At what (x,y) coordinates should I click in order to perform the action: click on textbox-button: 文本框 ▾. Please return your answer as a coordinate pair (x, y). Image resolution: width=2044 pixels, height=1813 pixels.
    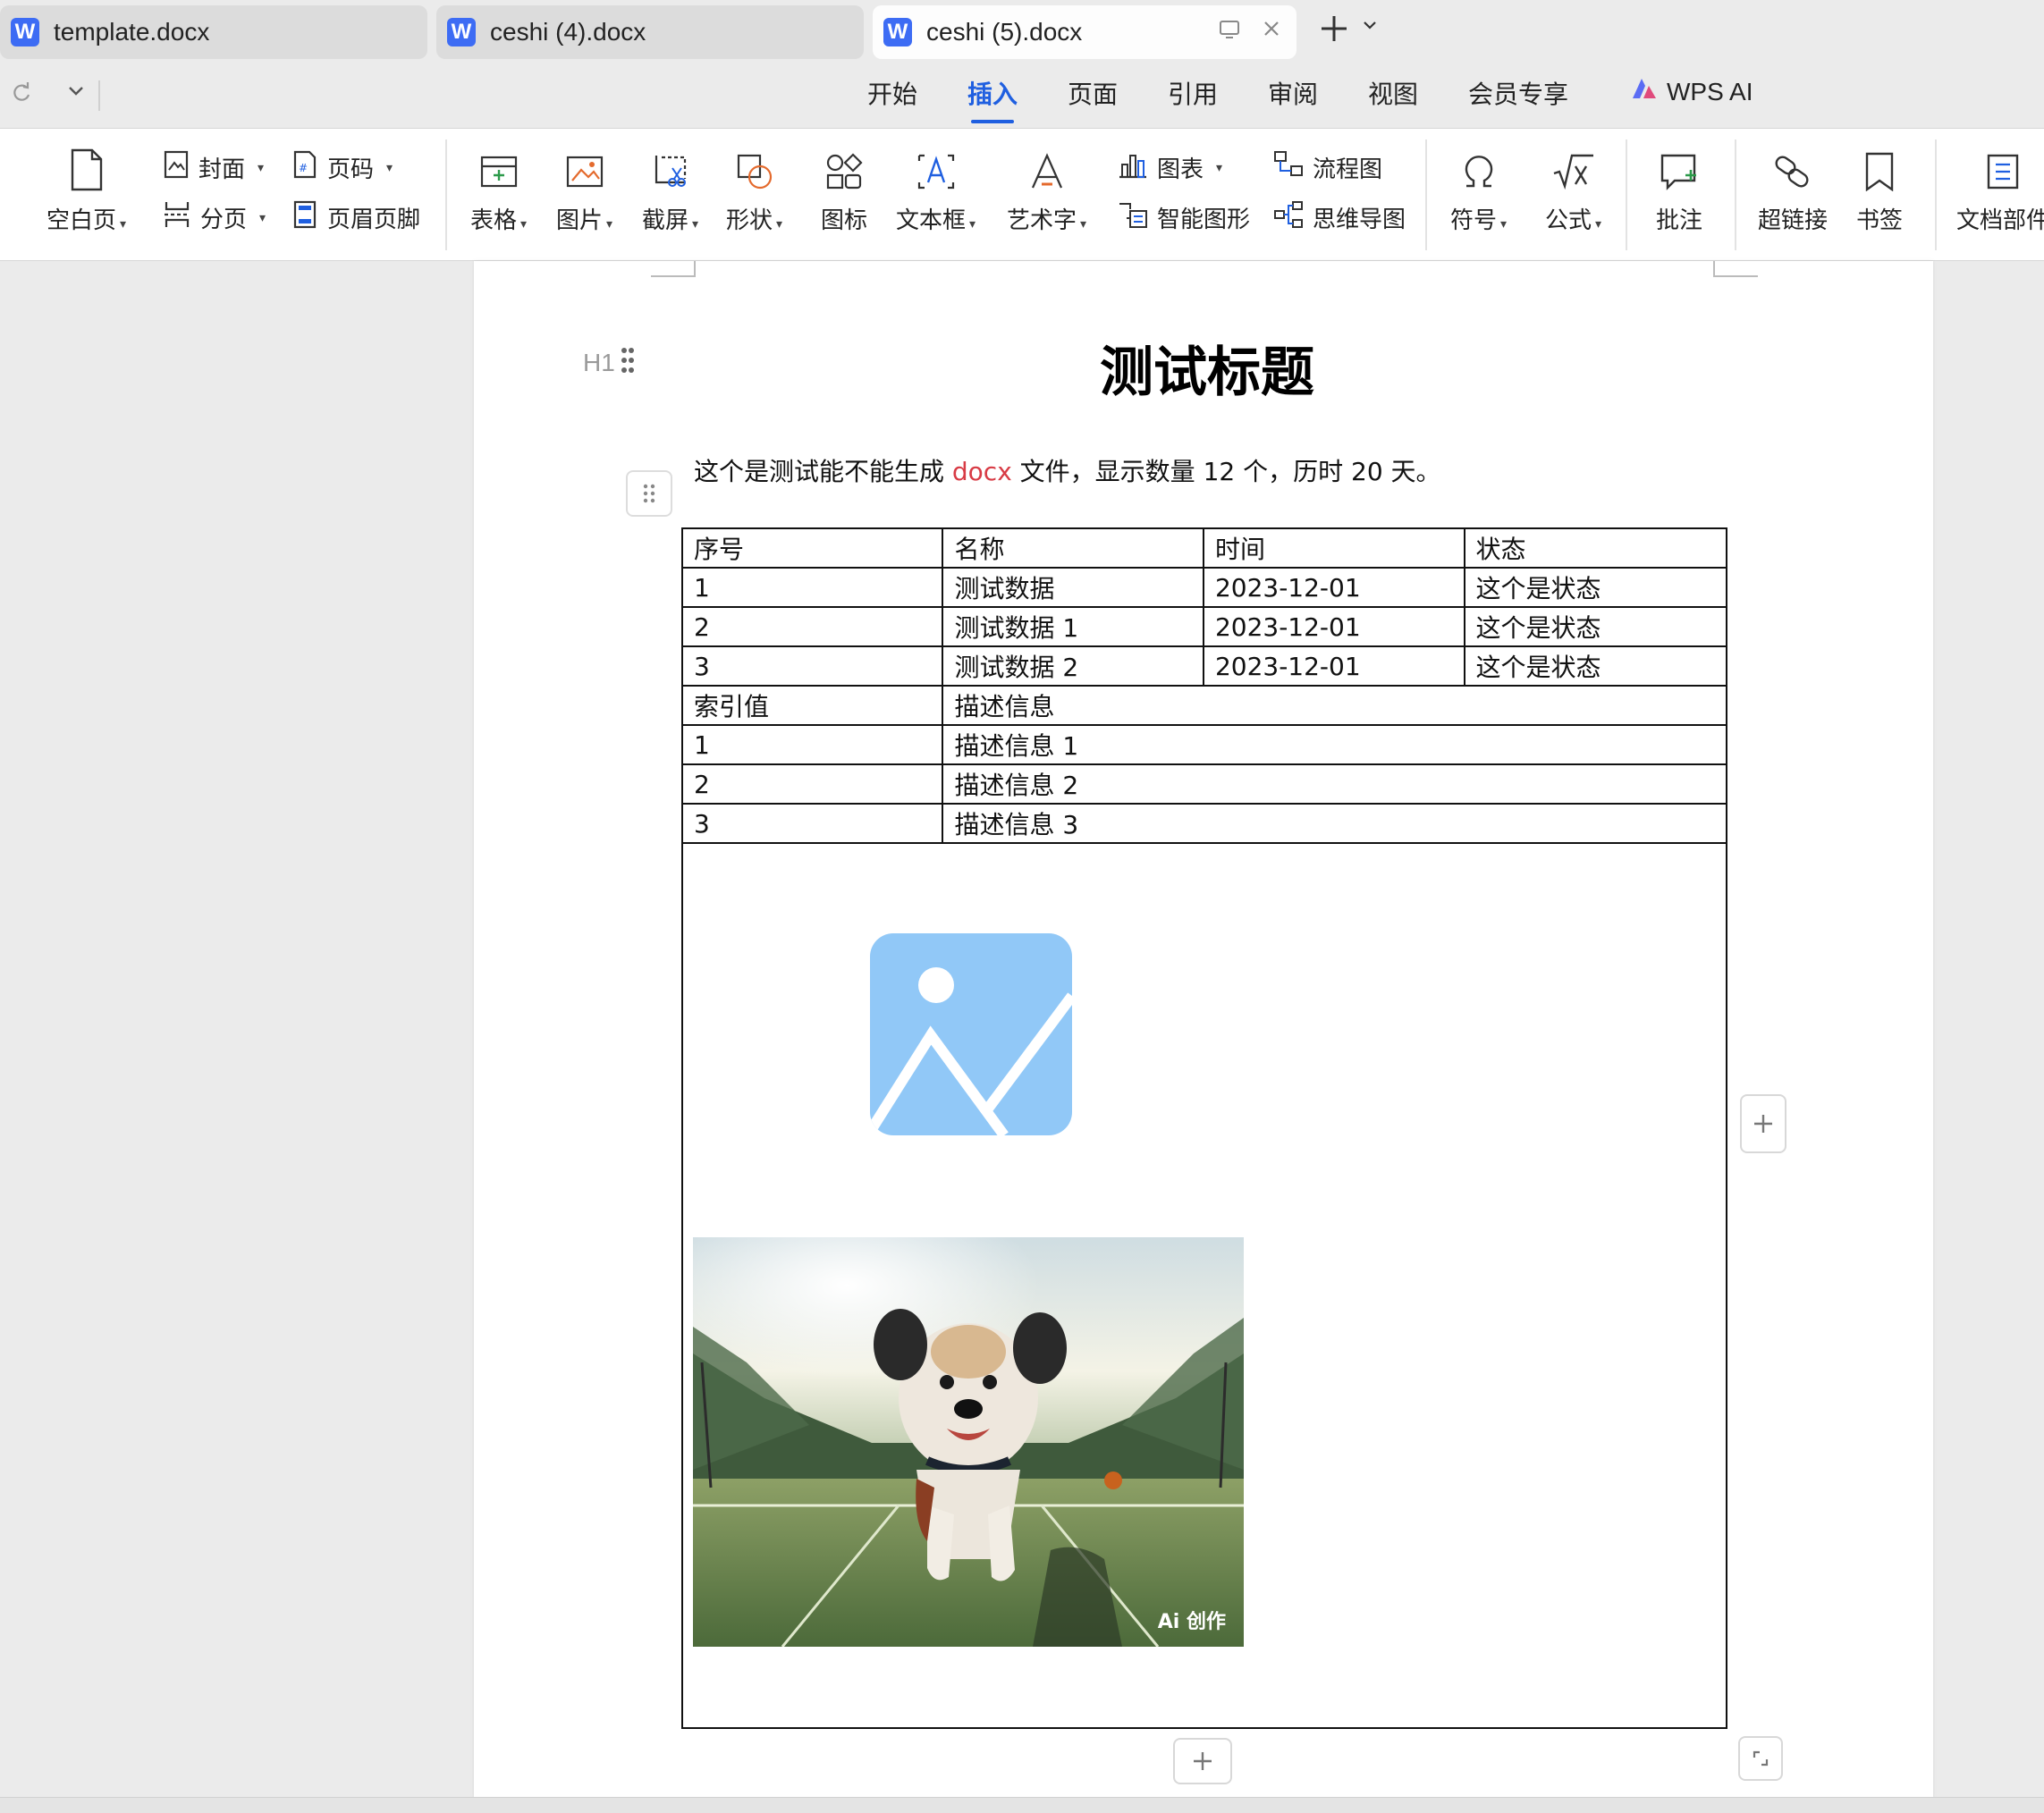
    Looking at the image, I should click on (936, 191).